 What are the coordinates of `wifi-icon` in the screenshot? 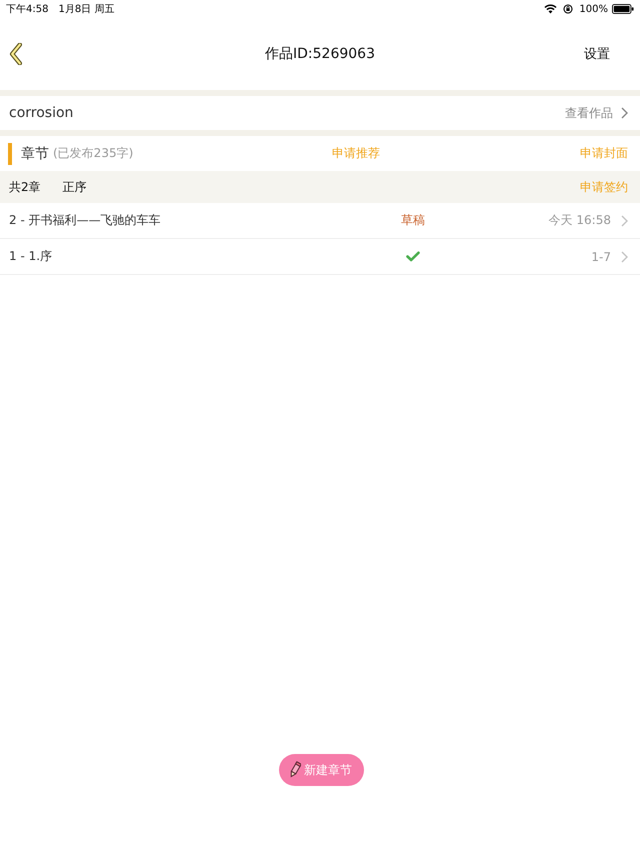 It's located at (551, 9).